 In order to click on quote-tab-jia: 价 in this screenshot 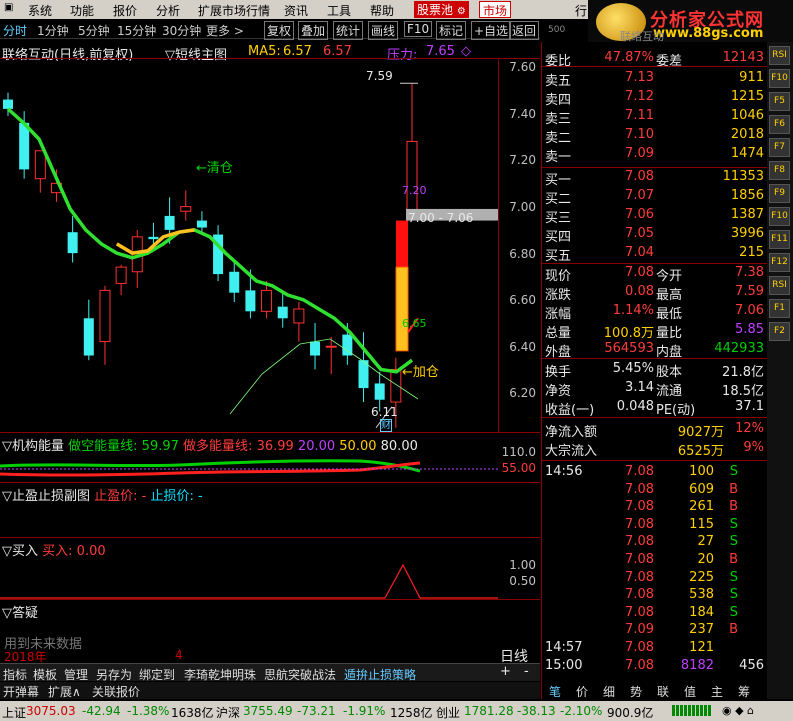, I will do `click(582, 691)`.